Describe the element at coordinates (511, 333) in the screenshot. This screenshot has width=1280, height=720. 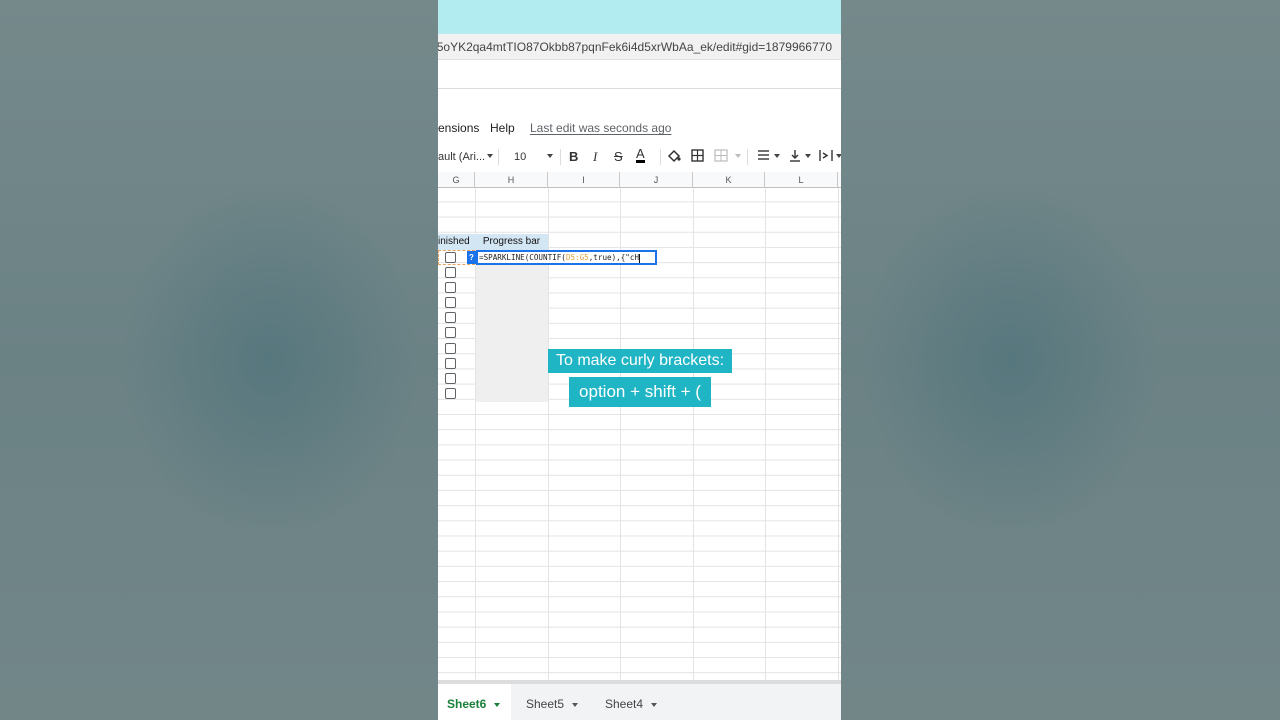
I see `progress-bar-range` at that location.